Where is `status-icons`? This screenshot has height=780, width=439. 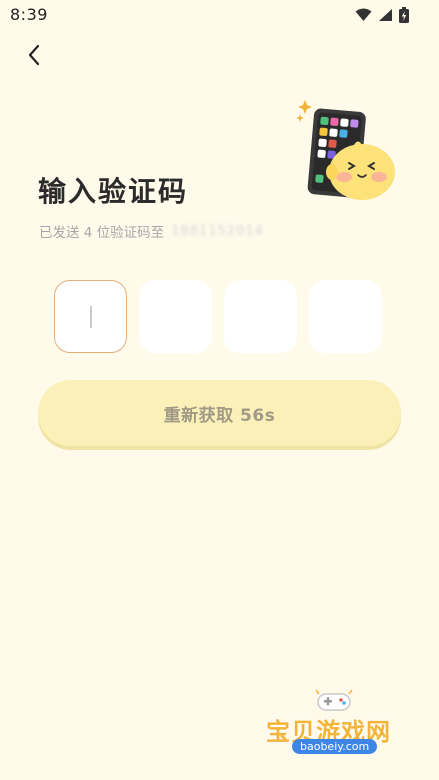 status-icons is located at coordinates (382, 15).